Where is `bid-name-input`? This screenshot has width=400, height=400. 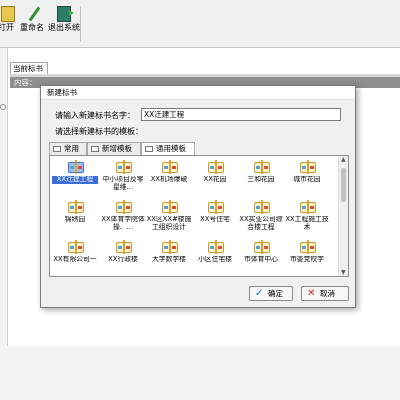
bid-name-input is located at coordinates (241, 114).